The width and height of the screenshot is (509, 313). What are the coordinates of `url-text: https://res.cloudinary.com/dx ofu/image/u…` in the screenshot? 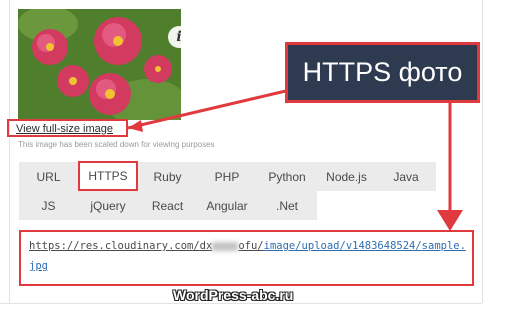 It's located at (249, 256).